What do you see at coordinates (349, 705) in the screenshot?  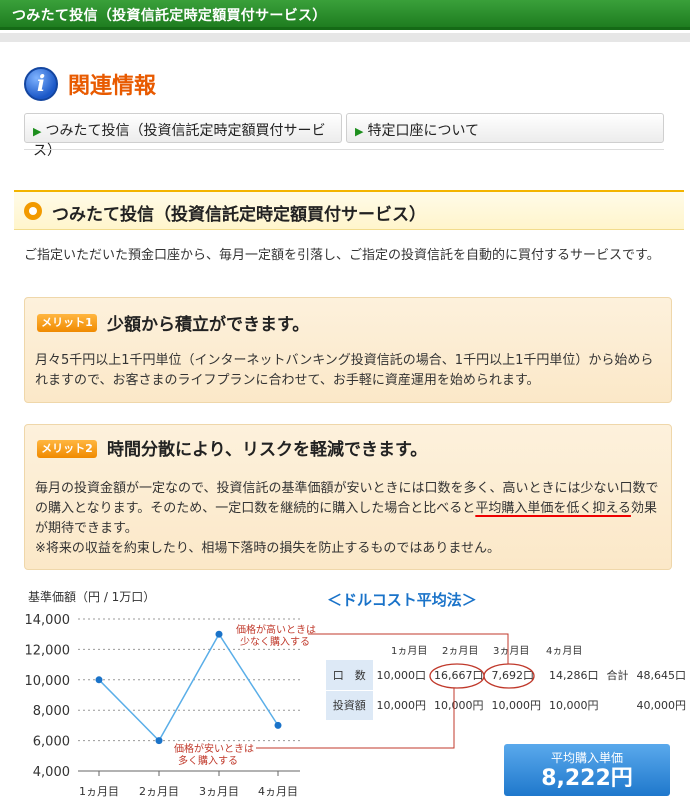 I see `row-label: 投資額` at bounding box center [349, 705].